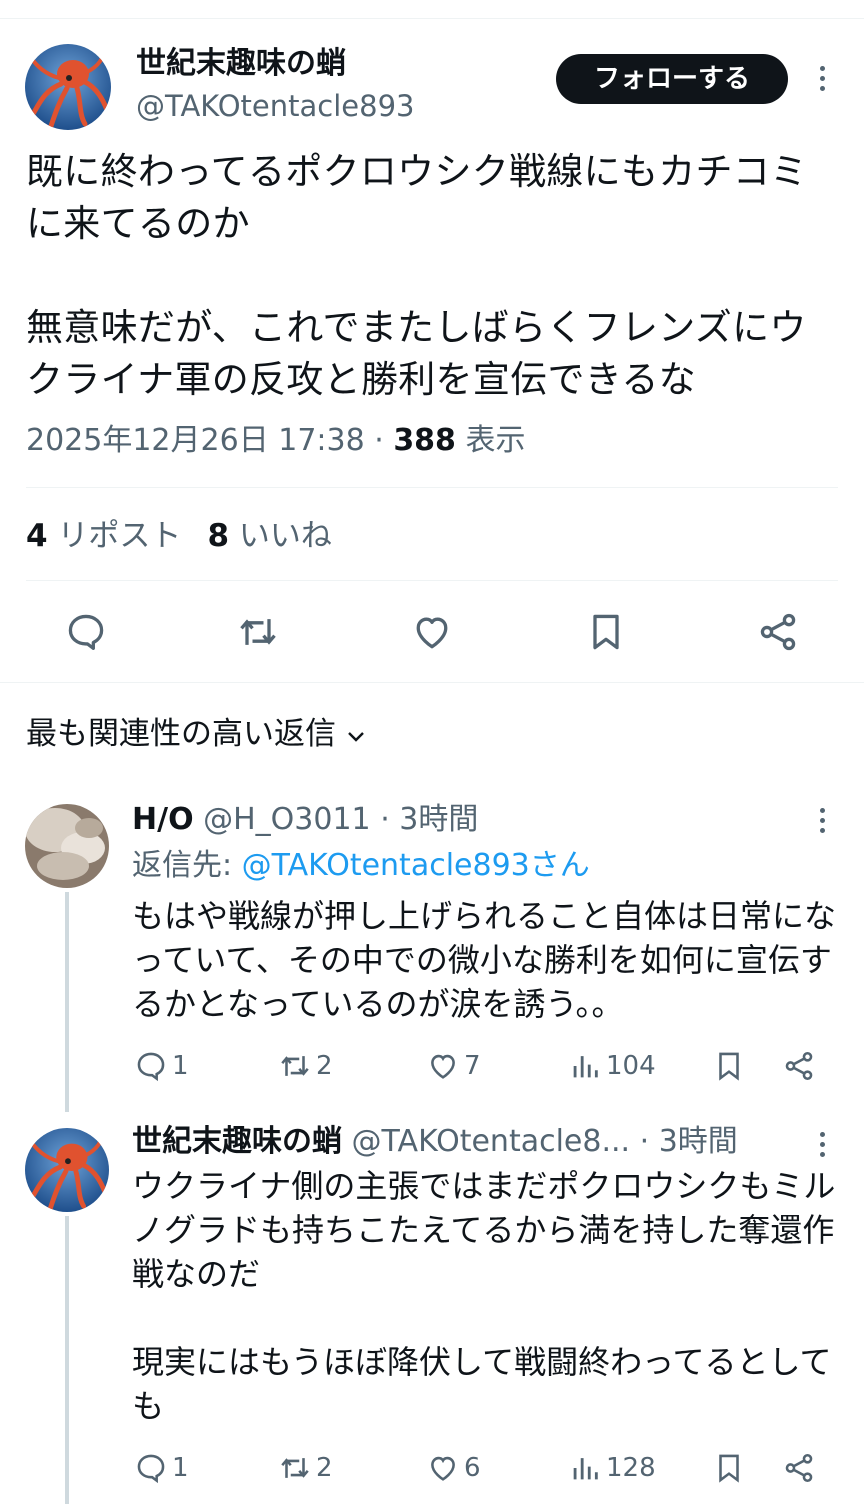 This screenshot has width=864, height=1504. What do you see at coordinates (472, 1066) in the screenshot?
I see `like-count: 7` at bounding box center [472, 1066].